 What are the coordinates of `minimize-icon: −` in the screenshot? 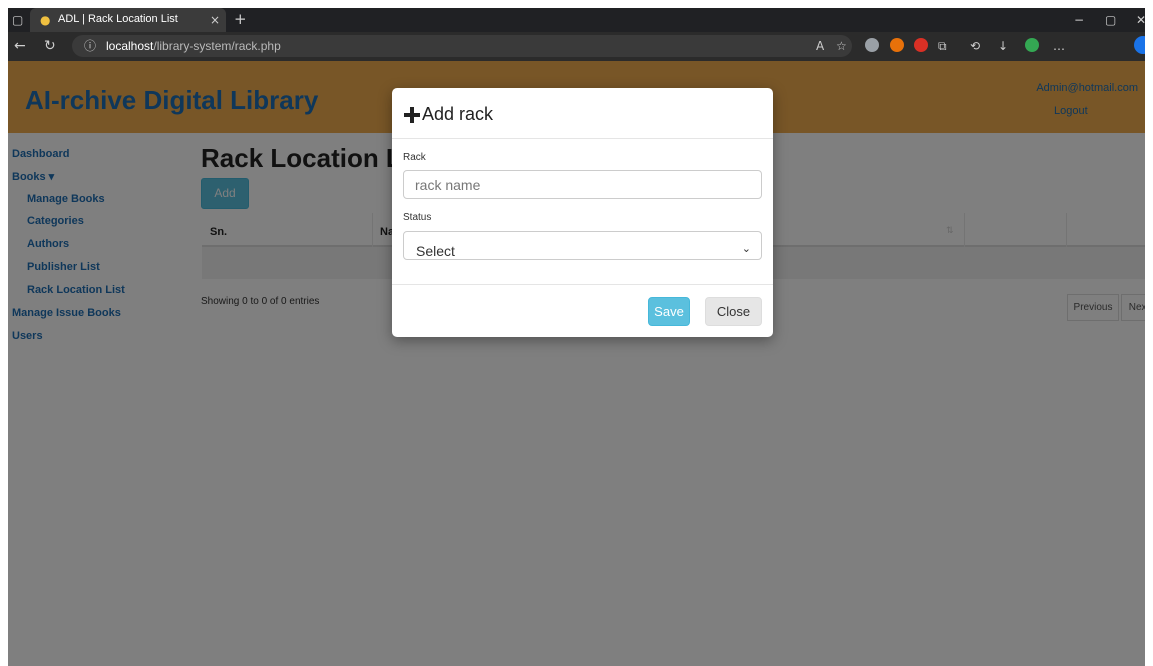 It's located at (1079, 20).